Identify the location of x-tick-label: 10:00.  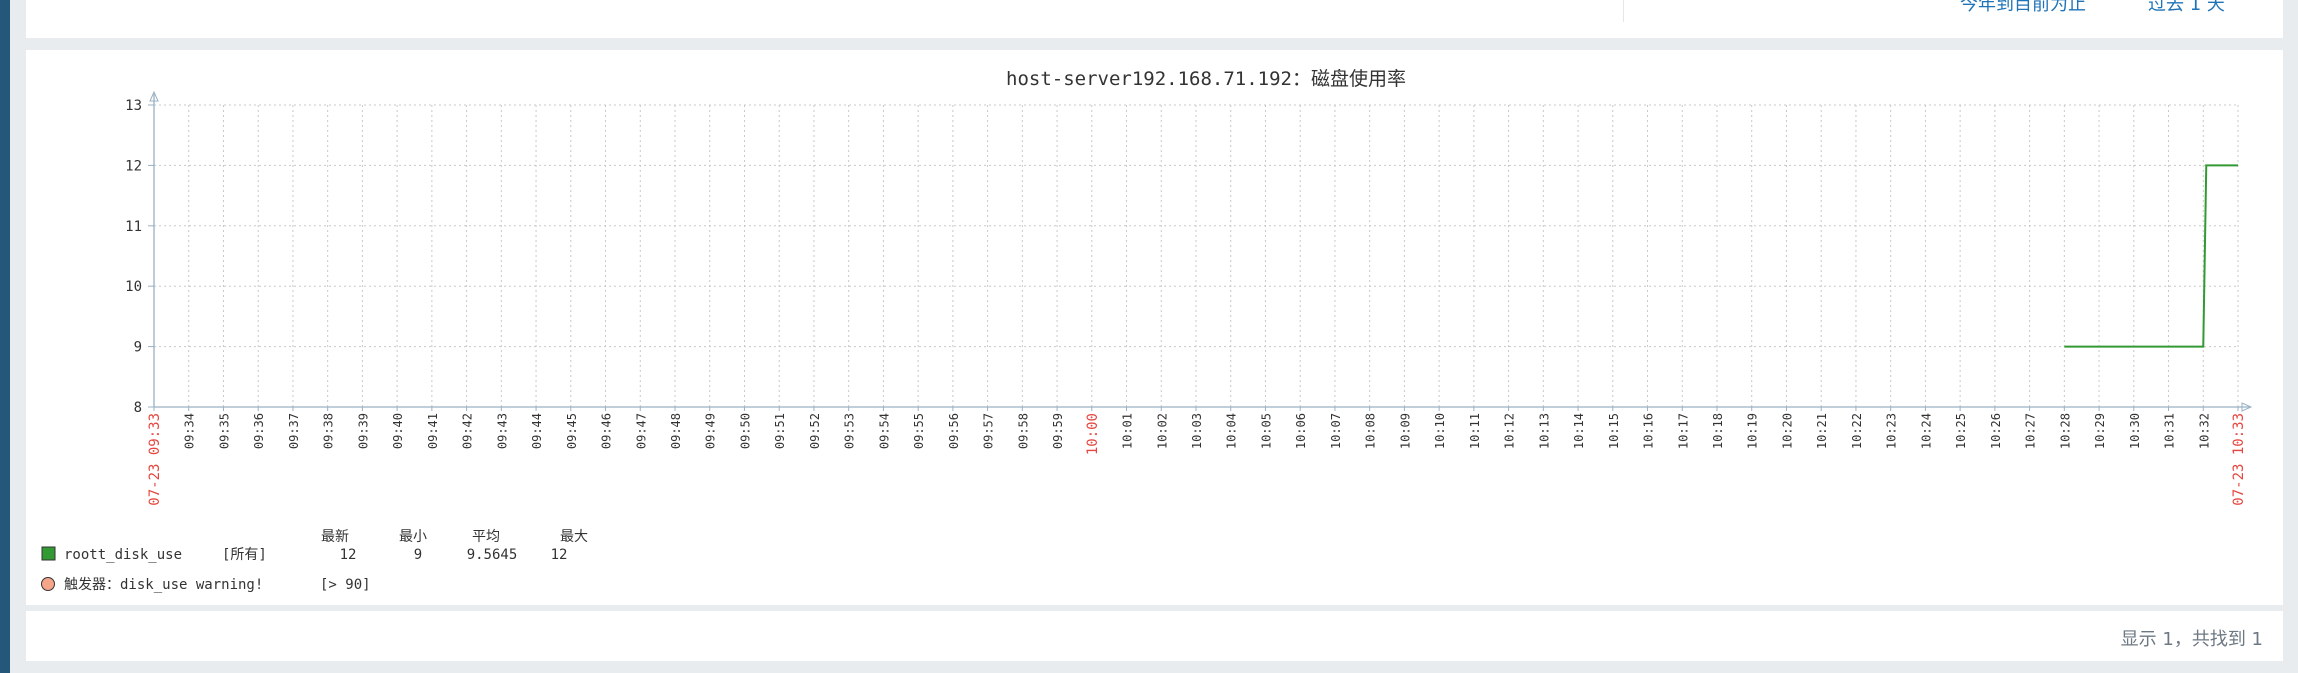
(1093, 434).